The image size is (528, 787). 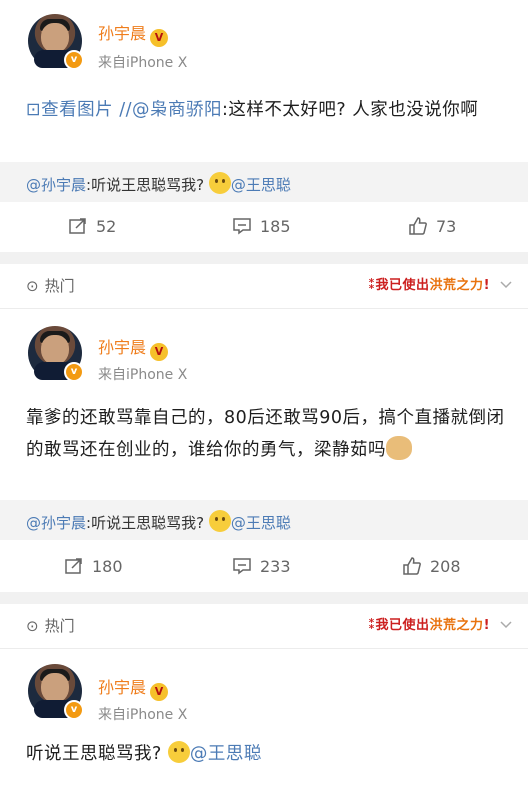 I want to click on mention-link: @王思聪, so click(x=226, y=754).